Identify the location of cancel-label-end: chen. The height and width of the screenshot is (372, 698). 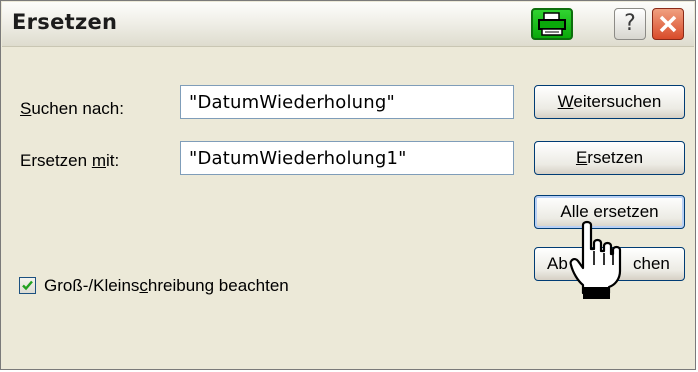
(651, 263).